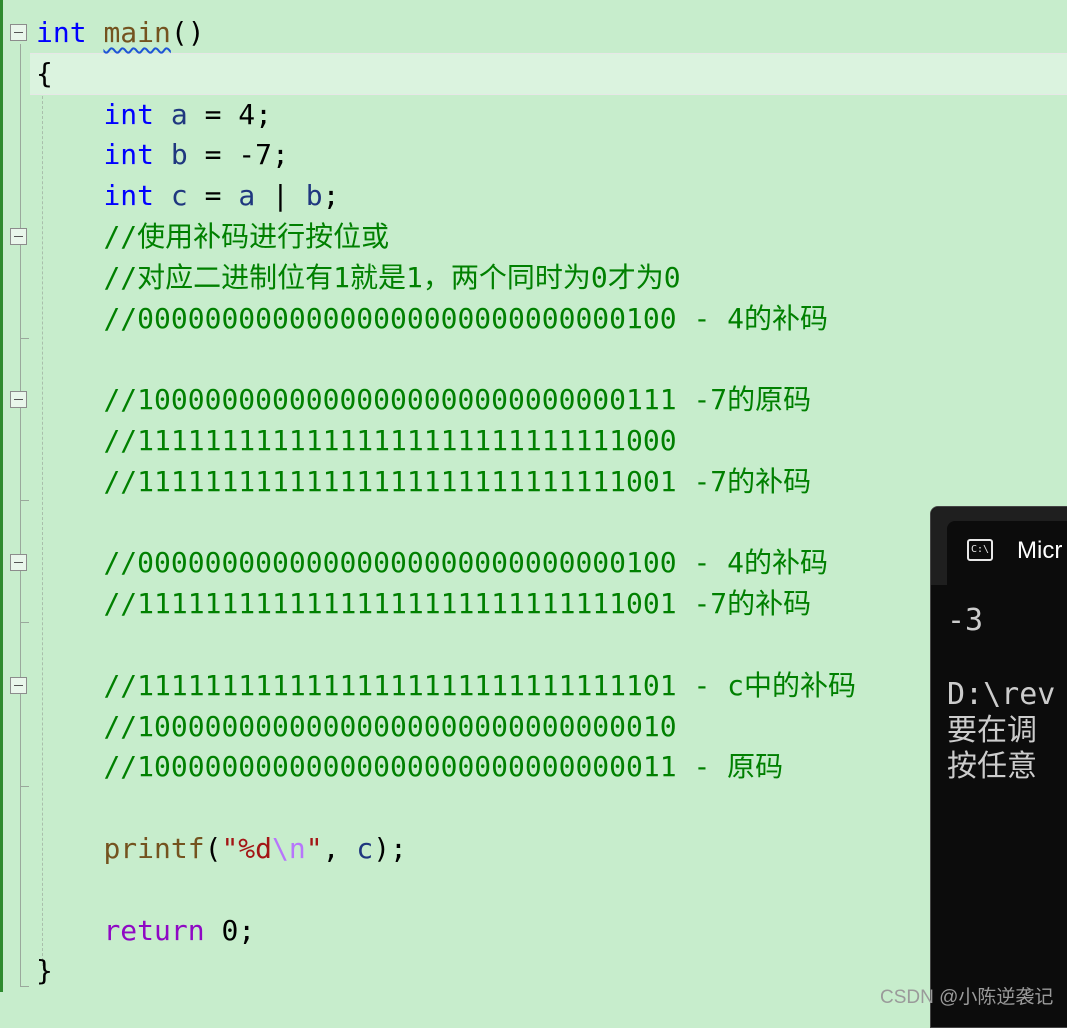  Describe the element at coordinates (247, 848) in the screenshot. I see `code-token: "%d` at that location.